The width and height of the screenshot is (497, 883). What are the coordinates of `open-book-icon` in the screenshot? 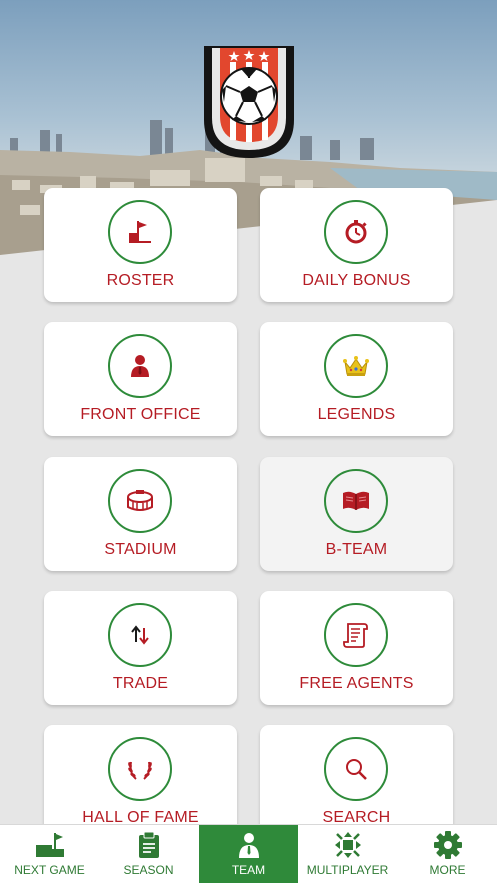 It's located at (356, 500).